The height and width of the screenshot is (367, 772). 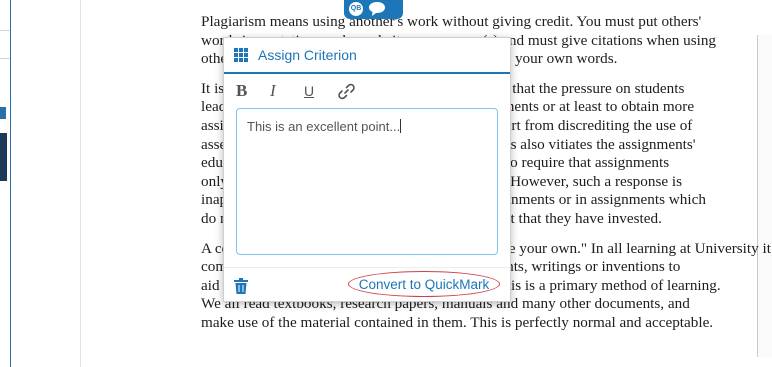 I want to click on popup-title: Assign Criterion, so click(x=307, y=55).